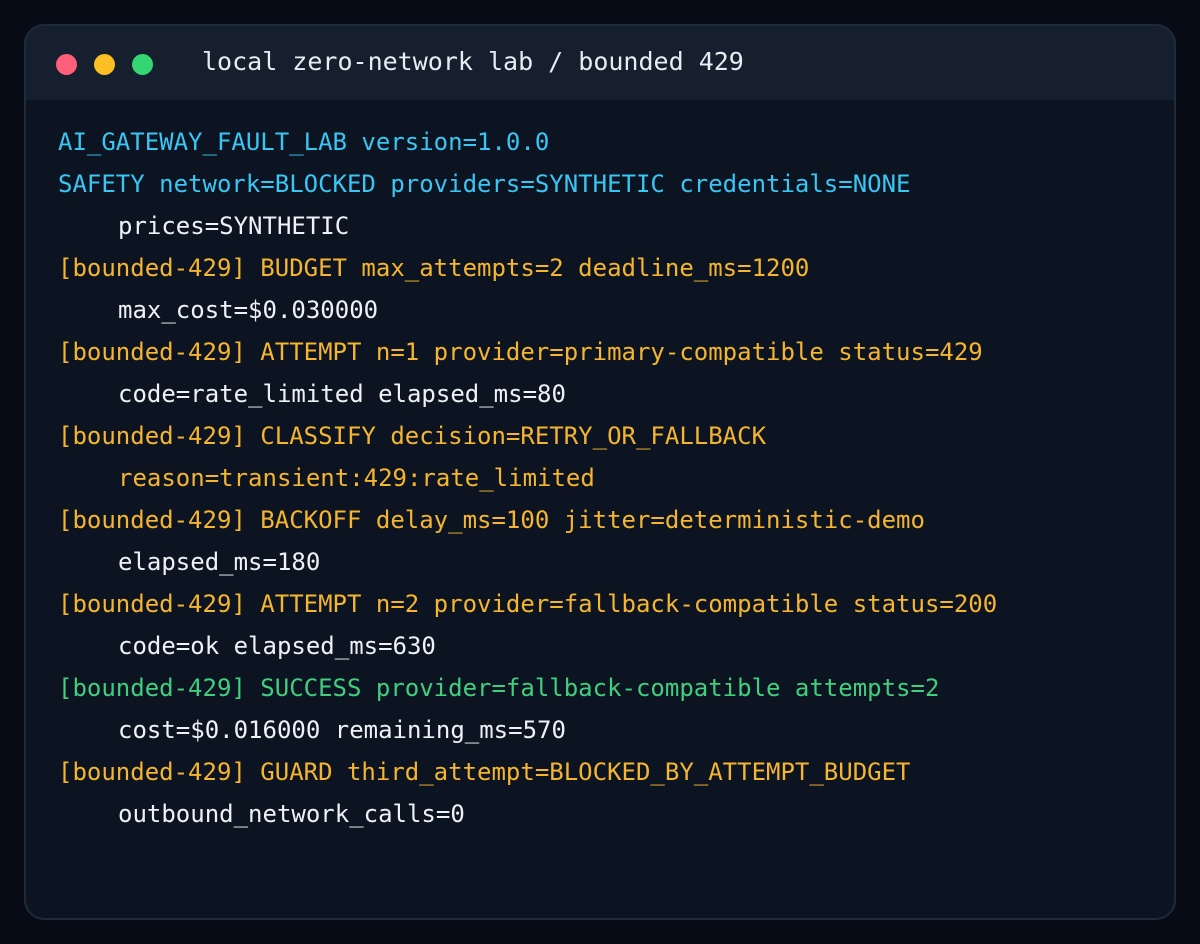 The width and height of the screenshot is (1200, 944). I want to click on log-line: prices=SYNTHETIC, so click(234, 226).